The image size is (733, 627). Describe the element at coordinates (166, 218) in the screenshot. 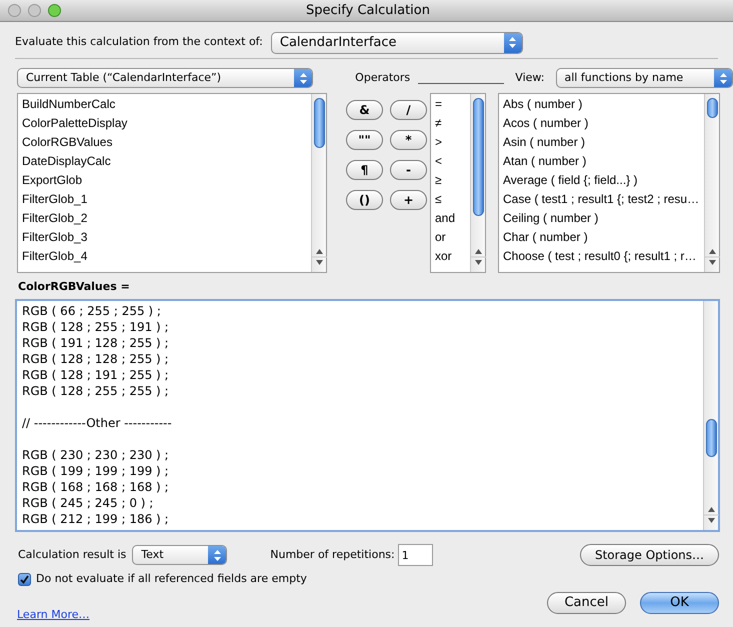

I see `list-item: FilterGlob_2` at that location.